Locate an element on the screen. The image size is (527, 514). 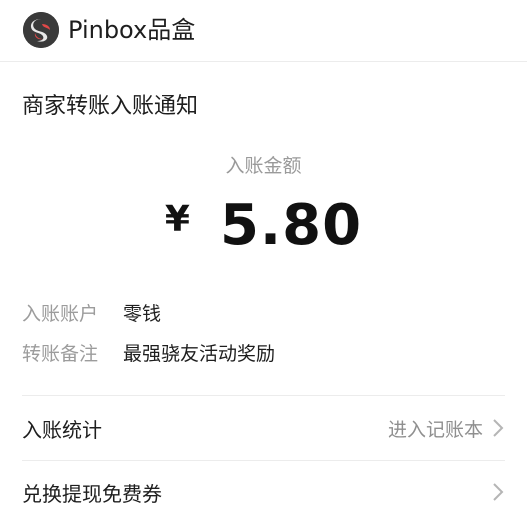
detail-value: 最强骁友活动奖励 is located at coordinates (199, 354).